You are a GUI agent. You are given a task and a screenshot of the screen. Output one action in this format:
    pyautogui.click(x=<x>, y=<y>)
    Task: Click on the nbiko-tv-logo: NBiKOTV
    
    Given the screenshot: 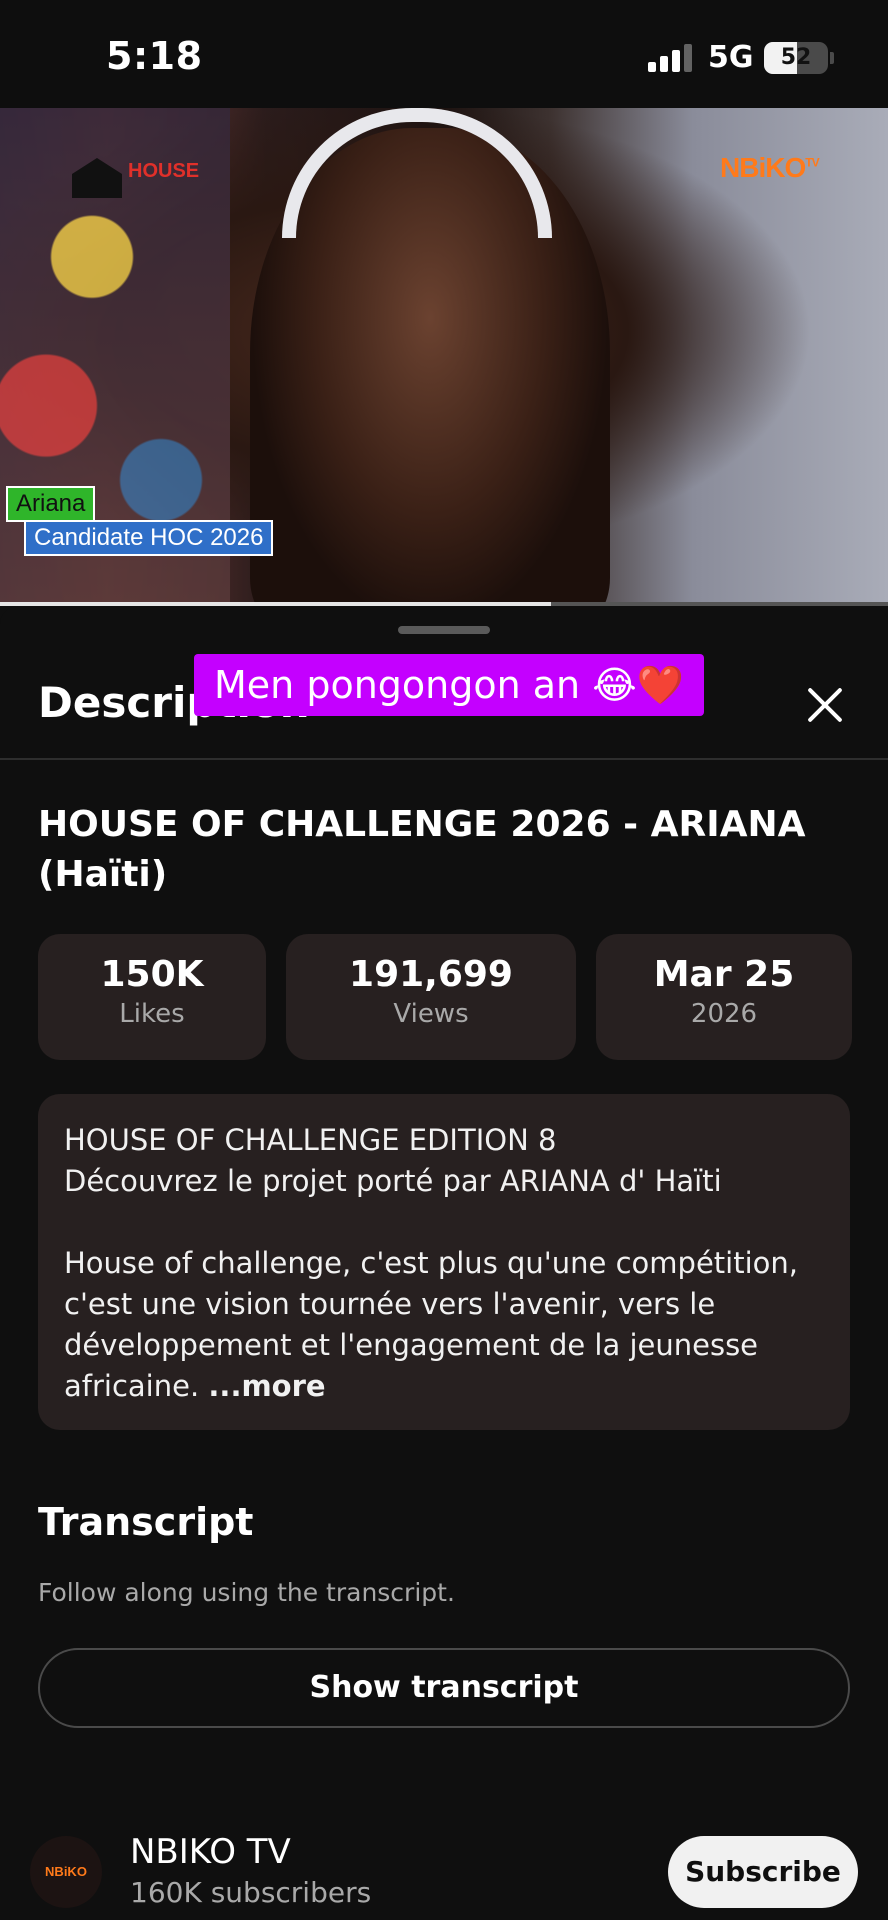 What is the action you would take?
    pyautogui.click(x=770, y=168)
    